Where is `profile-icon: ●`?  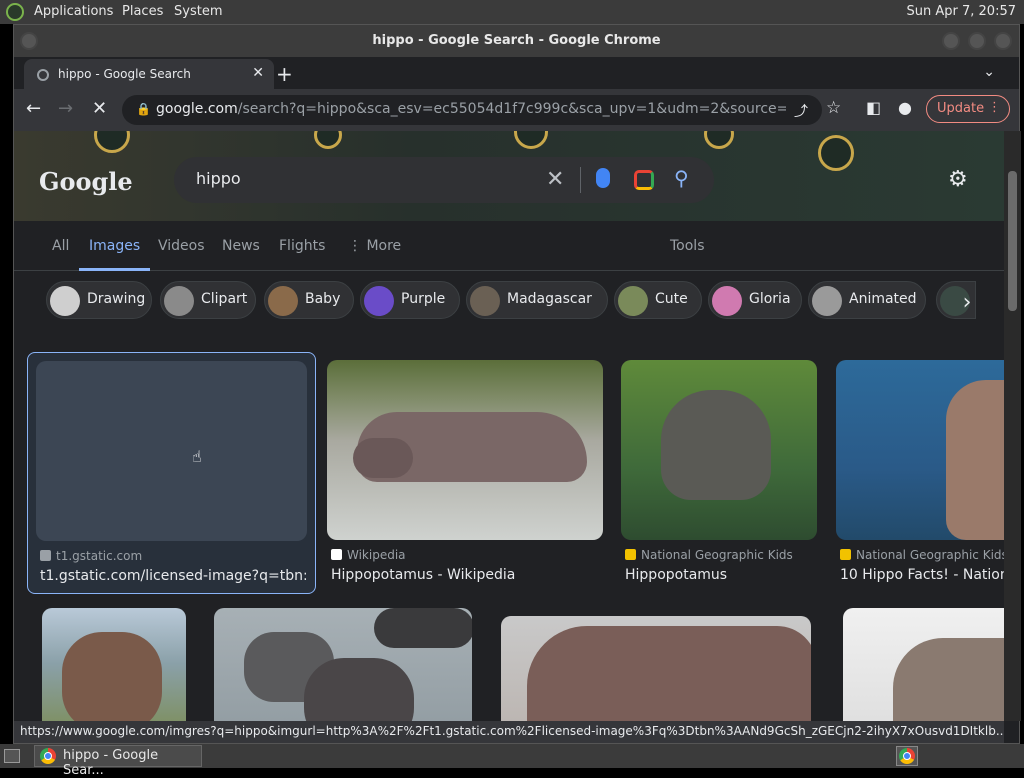
profile-icon: ● is located at coordinates (905, 107).